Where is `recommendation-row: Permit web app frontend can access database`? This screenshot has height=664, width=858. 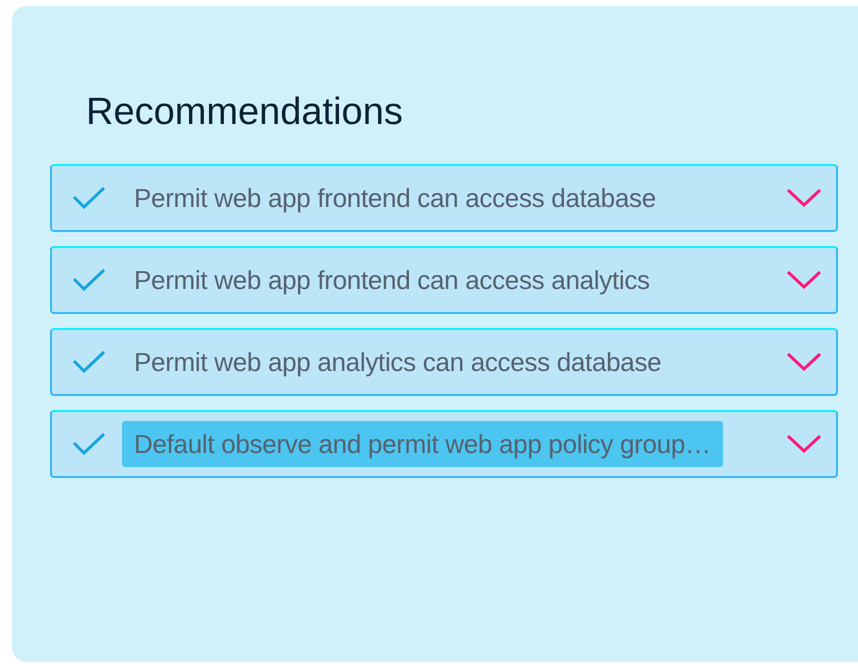 recommendation-row: Permit web app frontend can access database is located at coordinates (444, 198).